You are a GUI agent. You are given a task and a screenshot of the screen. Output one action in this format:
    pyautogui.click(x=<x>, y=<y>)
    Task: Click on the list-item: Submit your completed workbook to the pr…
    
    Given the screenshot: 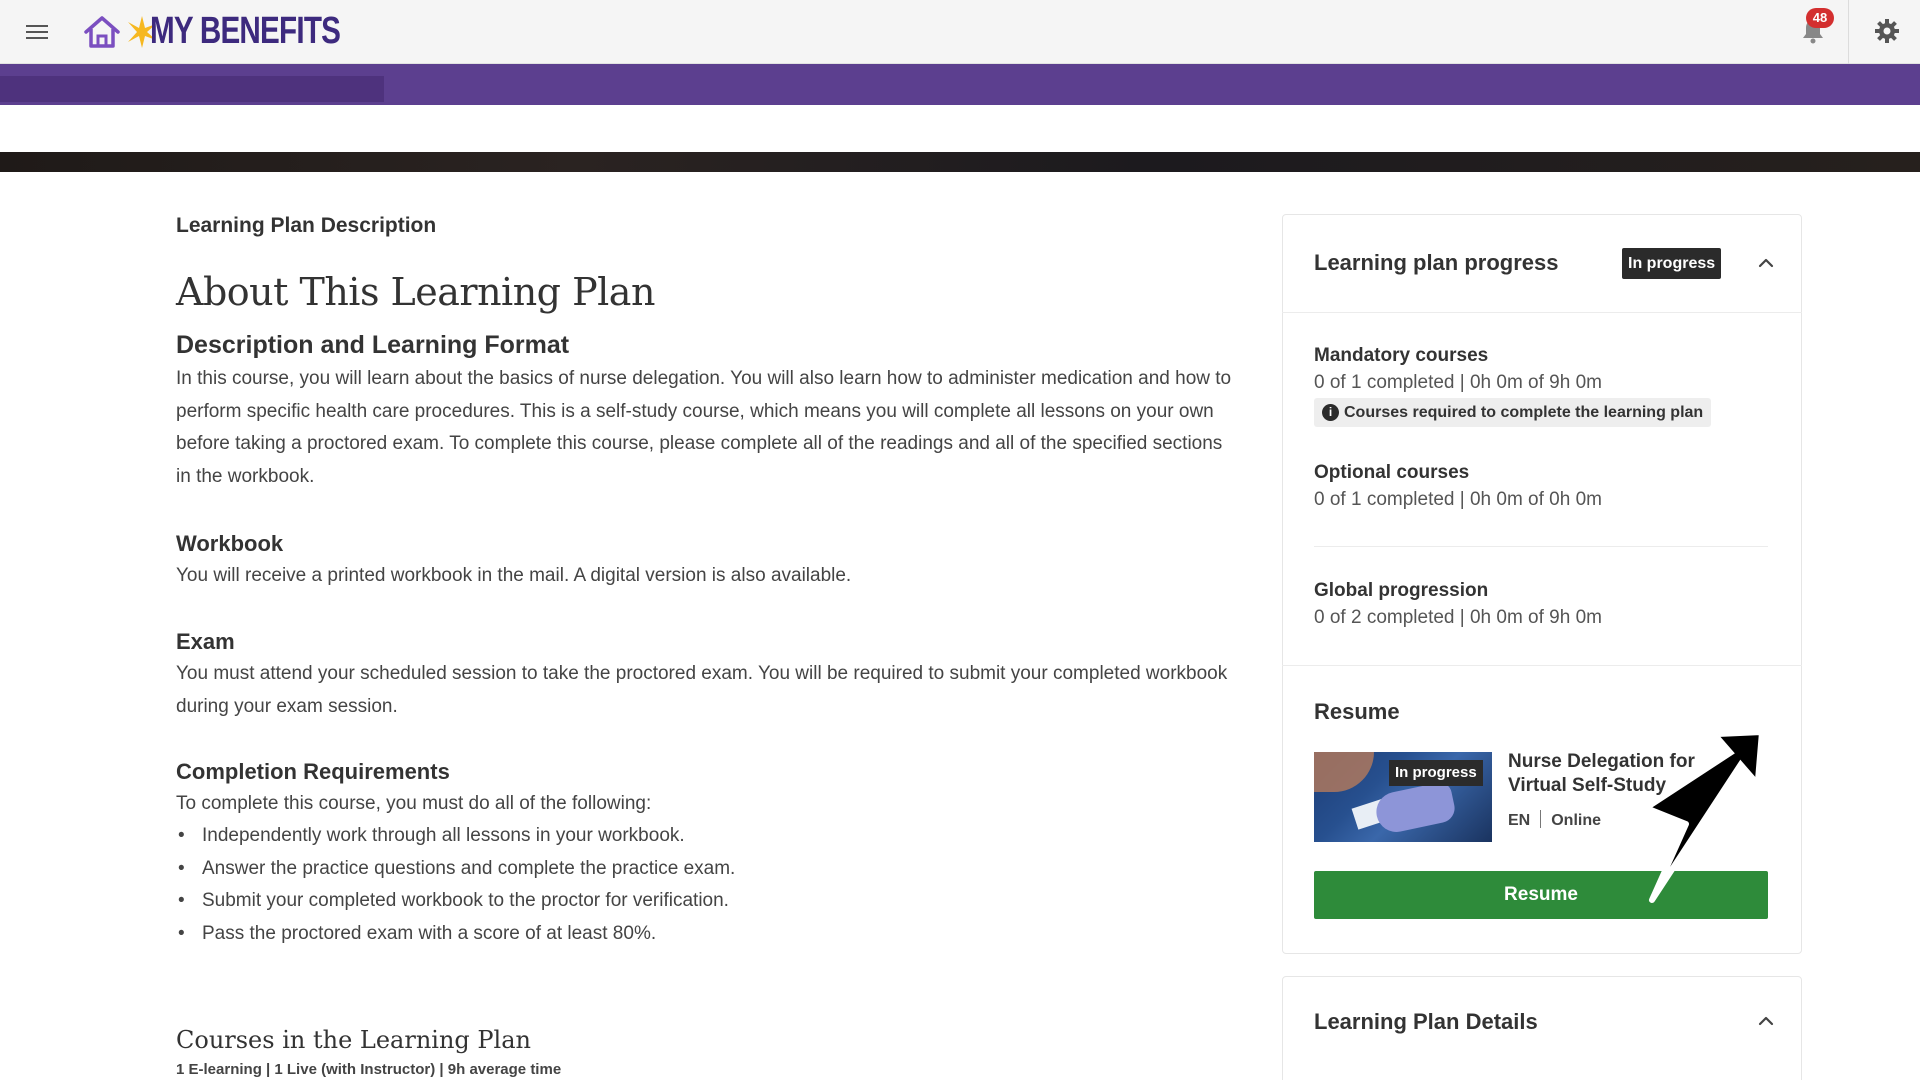 What is the action you would take?
    pyautogui.click(x=626, y=901)
    